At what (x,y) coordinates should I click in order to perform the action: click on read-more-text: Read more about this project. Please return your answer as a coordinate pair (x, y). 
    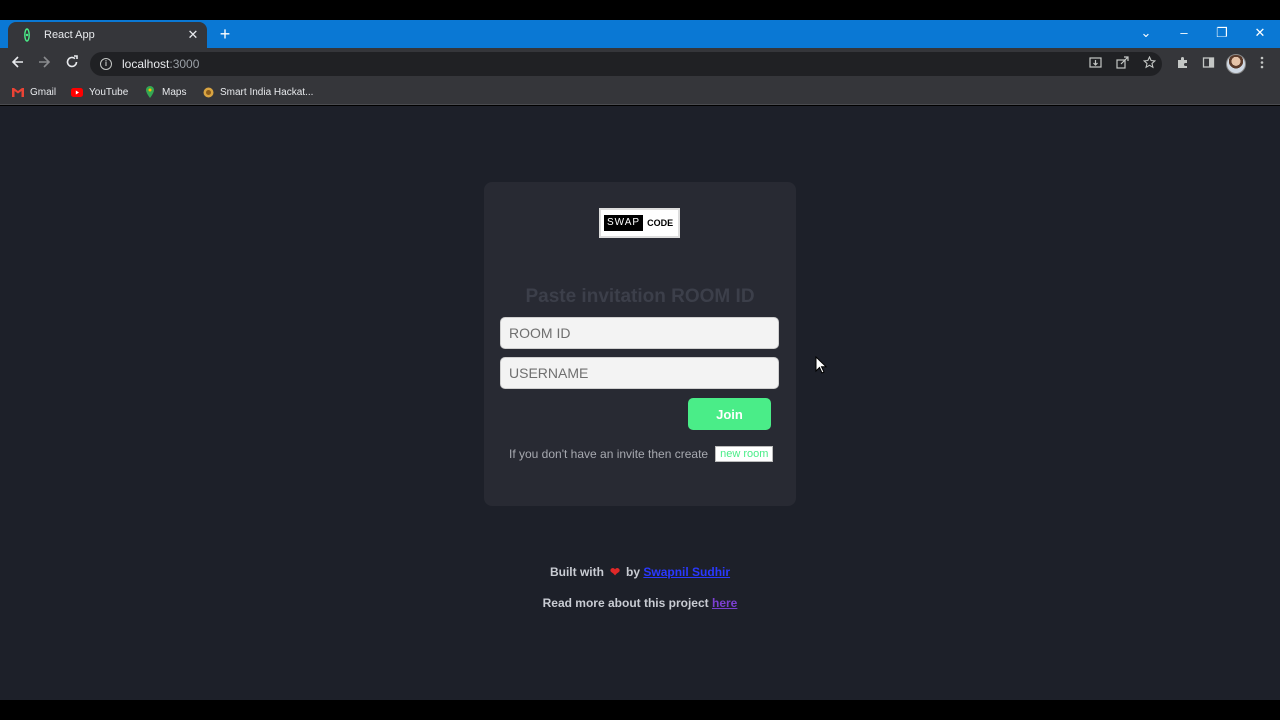
    Looking at the image, I should click on (625, 603).